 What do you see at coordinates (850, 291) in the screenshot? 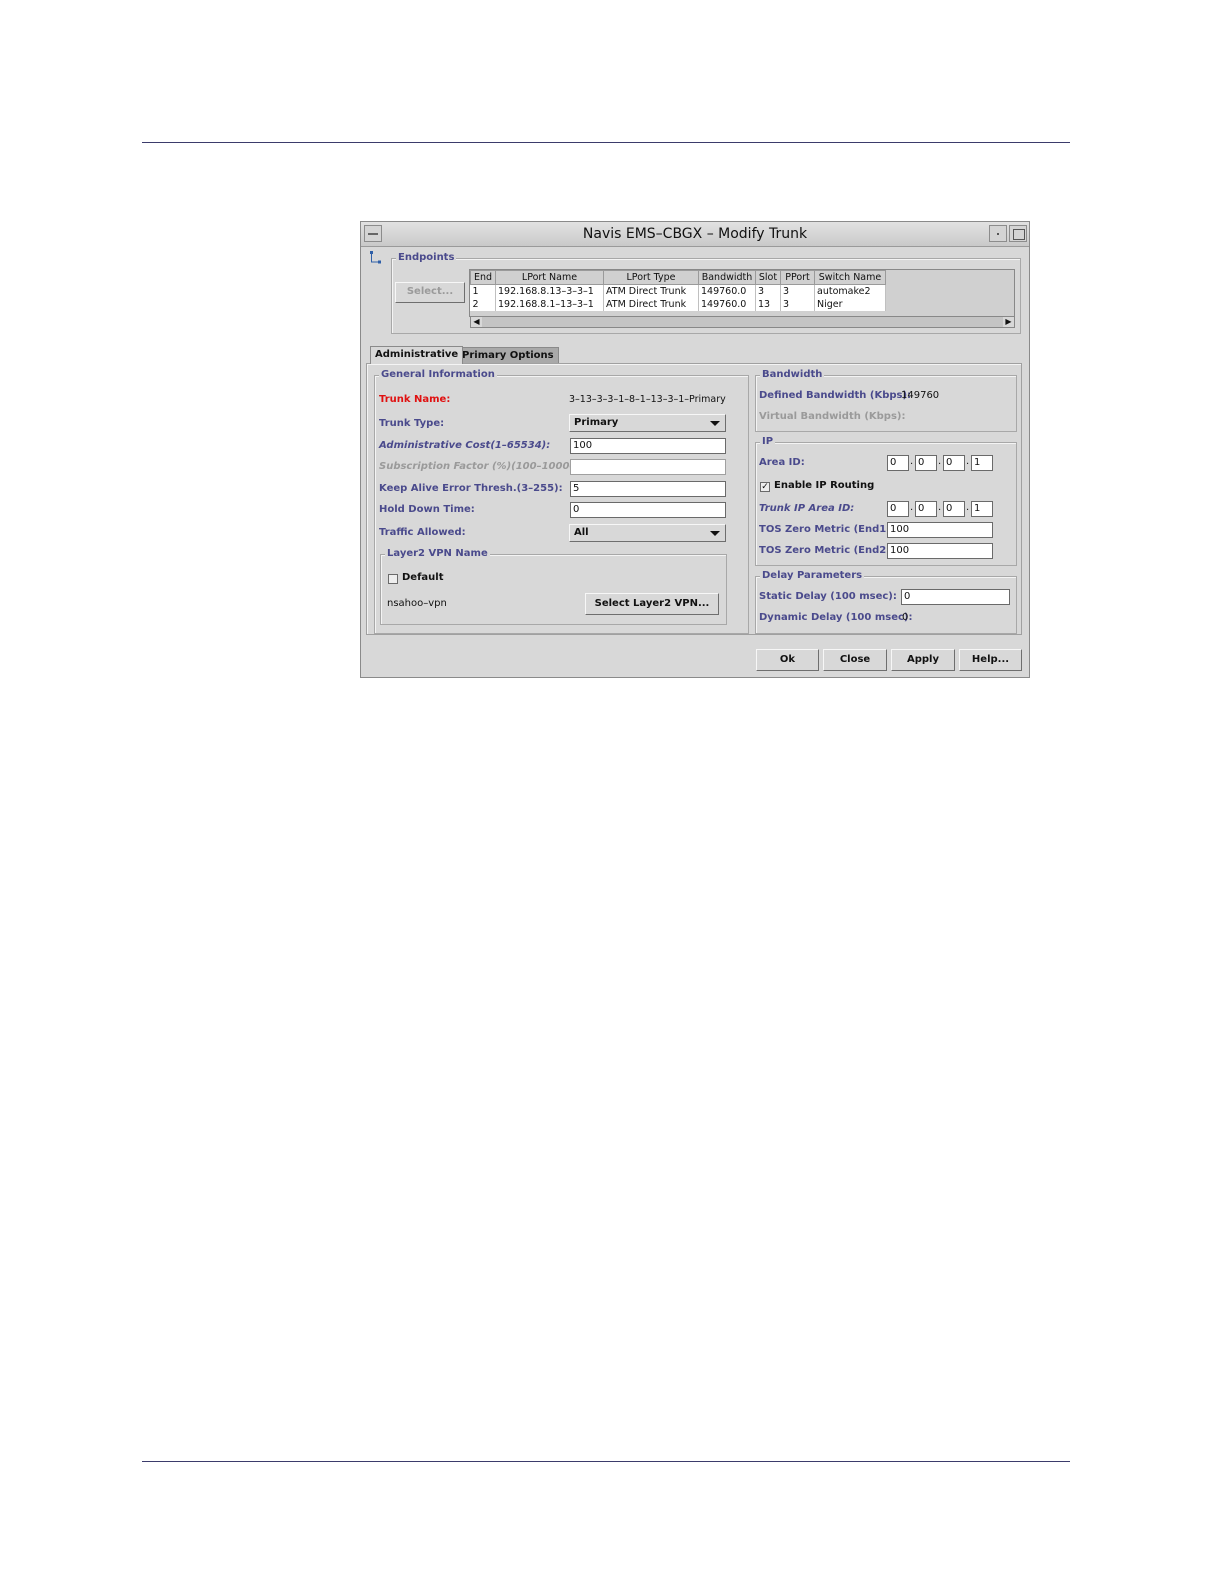
I see `cell: automake2` at bounding box center [850, 291].